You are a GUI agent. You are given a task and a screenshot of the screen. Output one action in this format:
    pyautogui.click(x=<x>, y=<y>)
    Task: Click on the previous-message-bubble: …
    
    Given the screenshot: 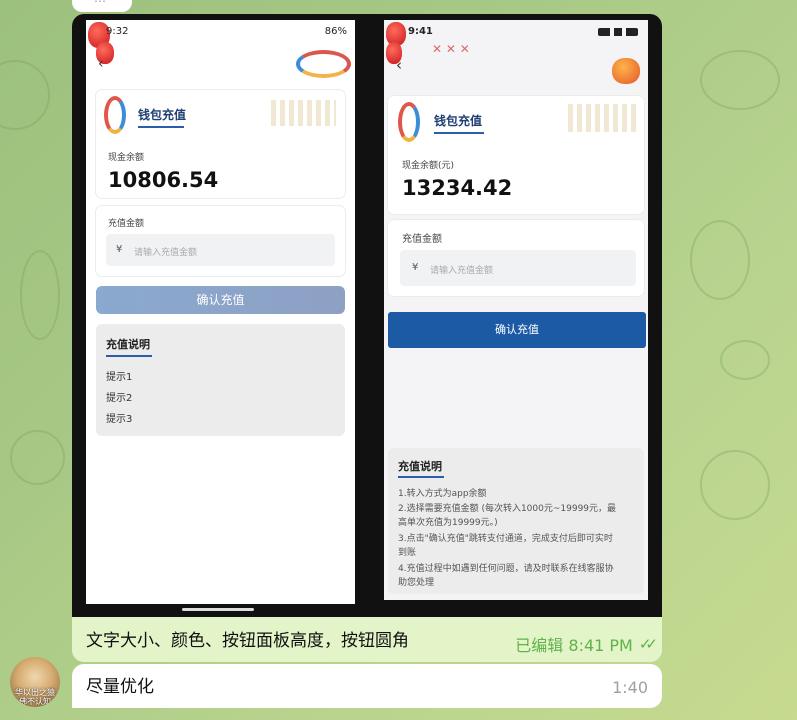 What is the action you would take?
    pyautogui.click(x=102, y=6)
    